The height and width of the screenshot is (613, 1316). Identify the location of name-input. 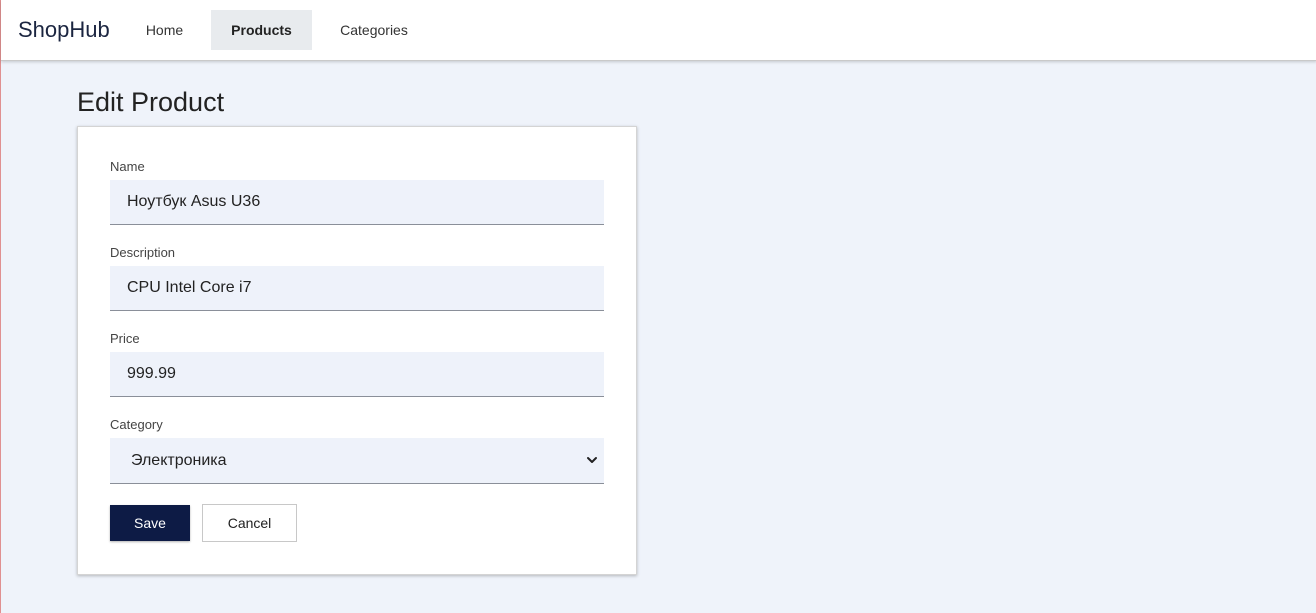
(357, 202).